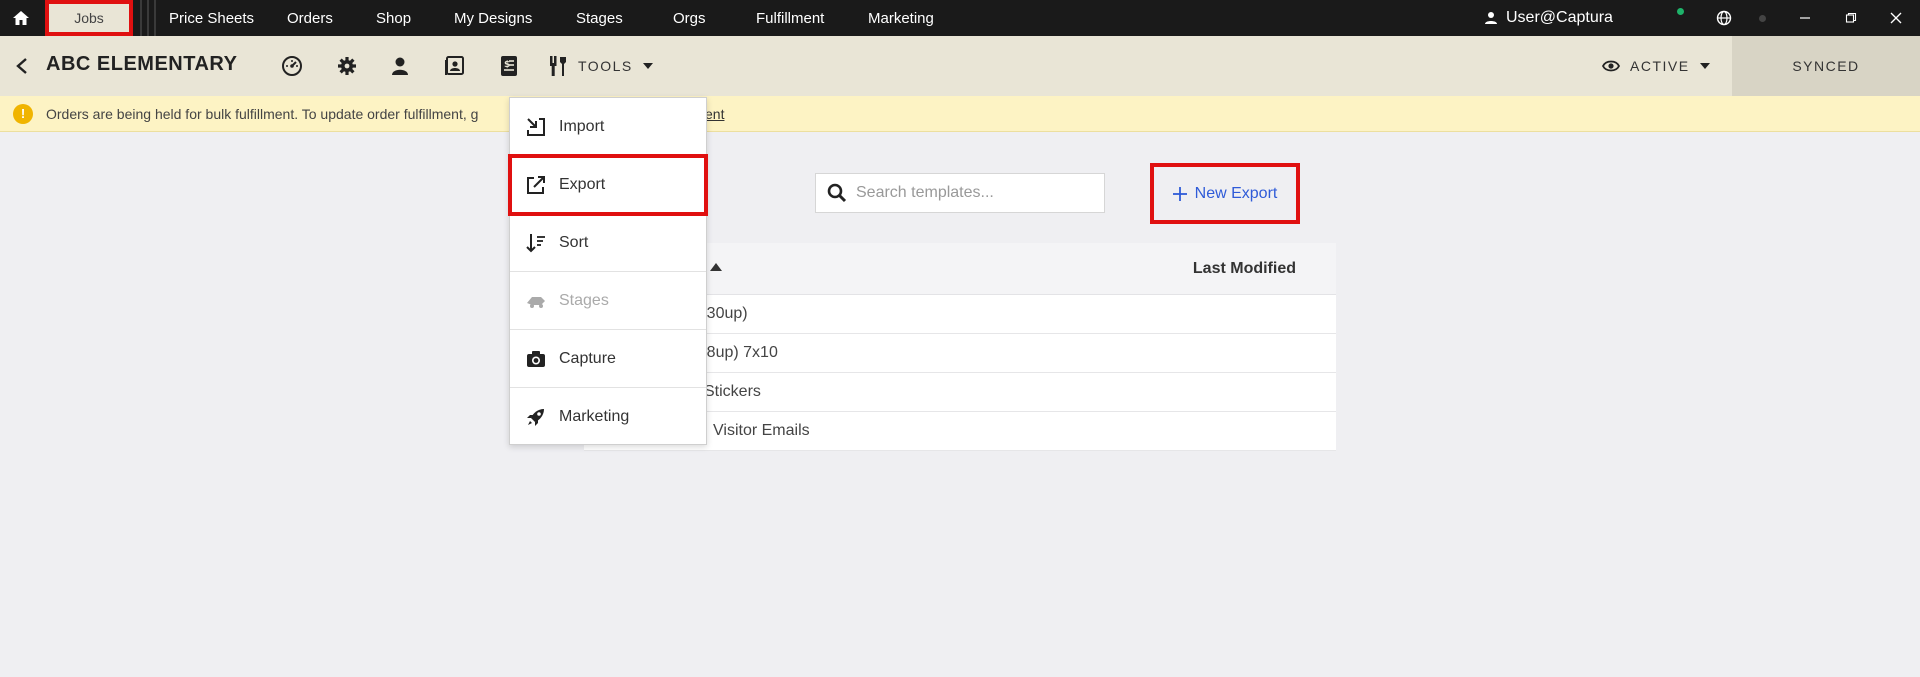 This screenshot has height=677, width=1920. I want to click on menu-item-capture: Capture, so click(608, 359).